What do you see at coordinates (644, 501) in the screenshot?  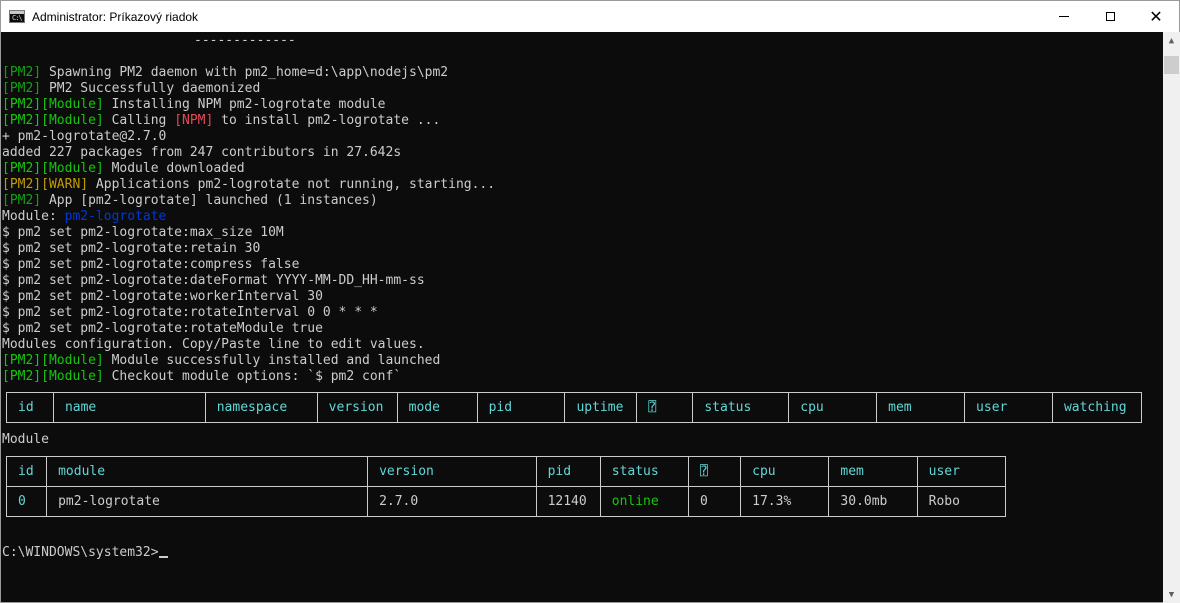 I see `status-badge: online` at bounding box center [644, 501].